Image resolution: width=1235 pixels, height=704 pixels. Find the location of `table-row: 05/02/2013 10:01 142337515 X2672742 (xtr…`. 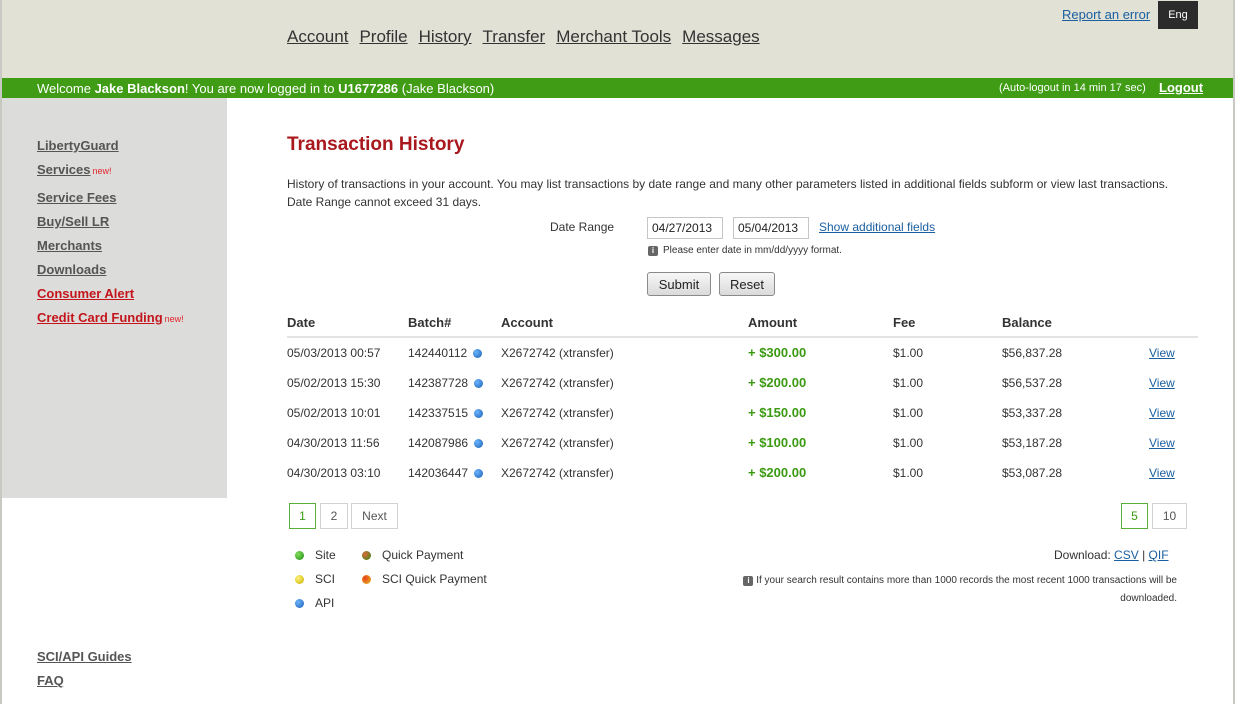

table-row: 05/02/2013 10:01 142337515 X2672742 (xtr… is located at coordinates (742, 413).